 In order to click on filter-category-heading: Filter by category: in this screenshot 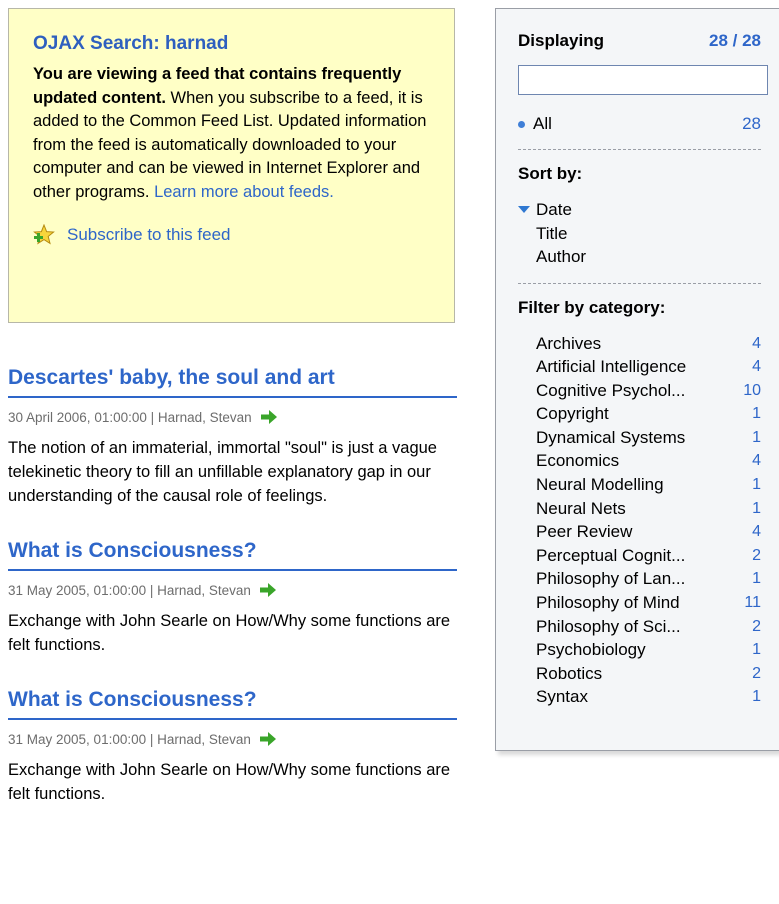, I will do `click(592, 307)`.